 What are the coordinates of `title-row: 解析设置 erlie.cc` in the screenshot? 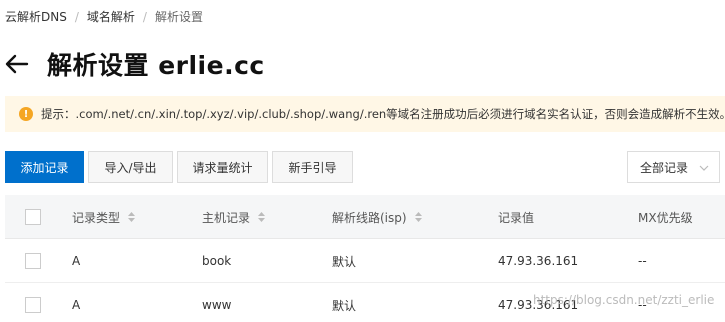 It's located at (135, 64).